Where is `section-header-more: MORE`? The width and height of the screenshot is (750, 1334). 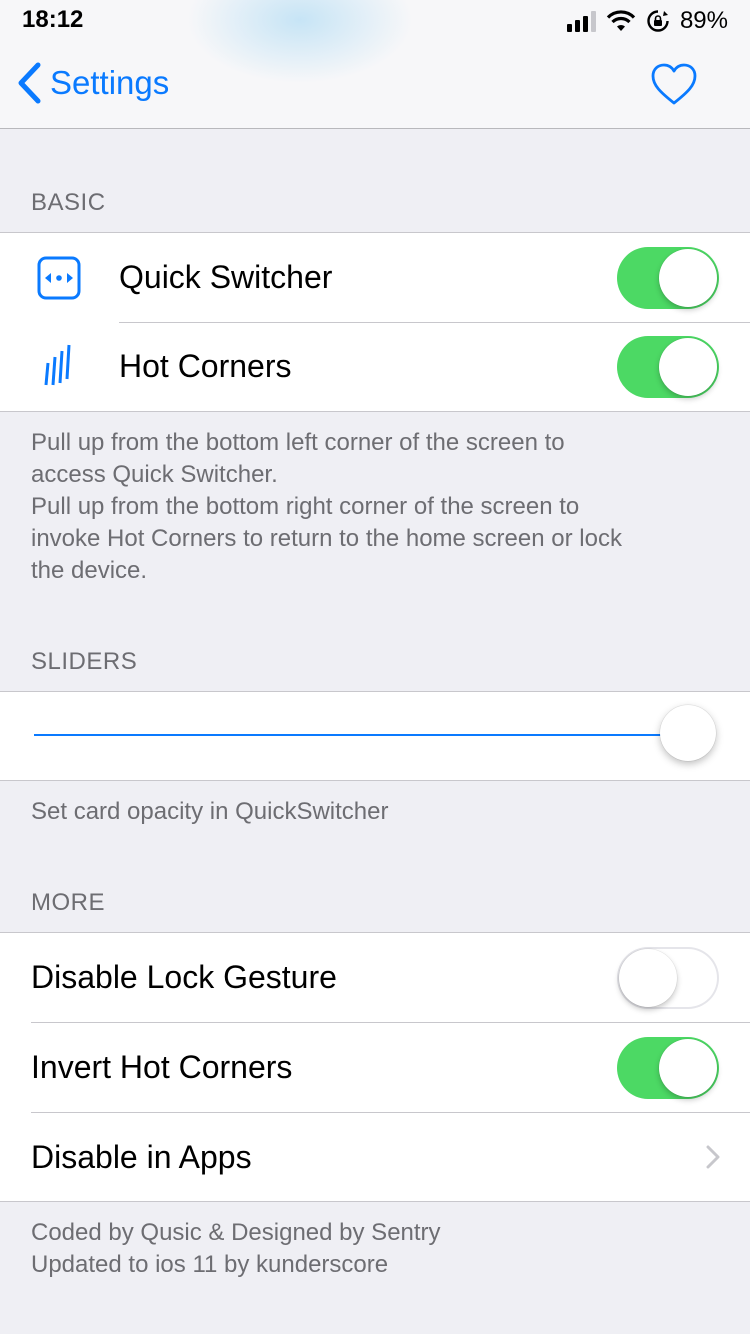 section-header-more: MORE is located at coordinates (68, 902).